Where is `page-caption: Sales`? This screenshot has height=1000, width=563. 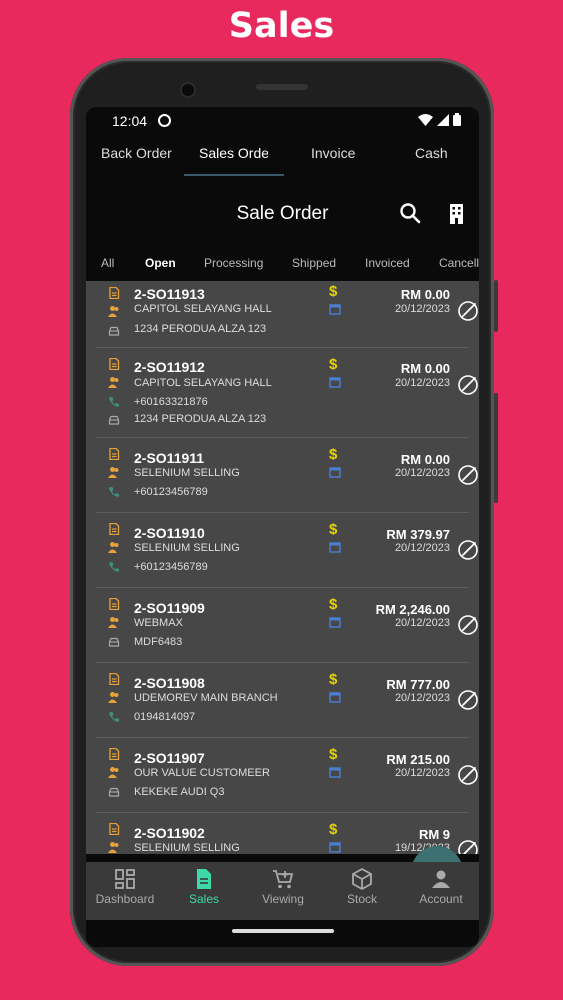
page-caption: Sales is located at coordinates (281, 26).